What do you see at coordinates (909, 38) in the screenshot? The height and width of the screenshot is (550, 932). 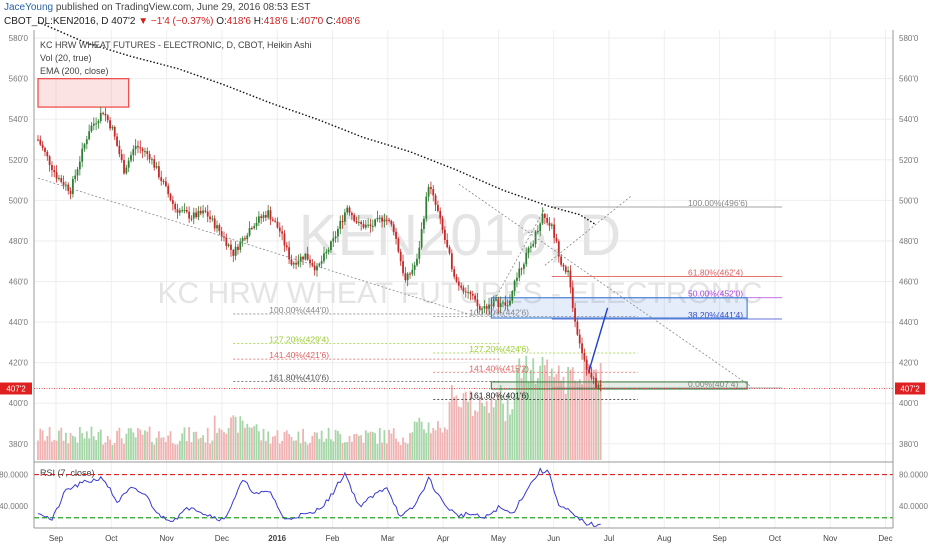 I see `y-tick-label-right: 580'0` at bounding box center [909, 38].